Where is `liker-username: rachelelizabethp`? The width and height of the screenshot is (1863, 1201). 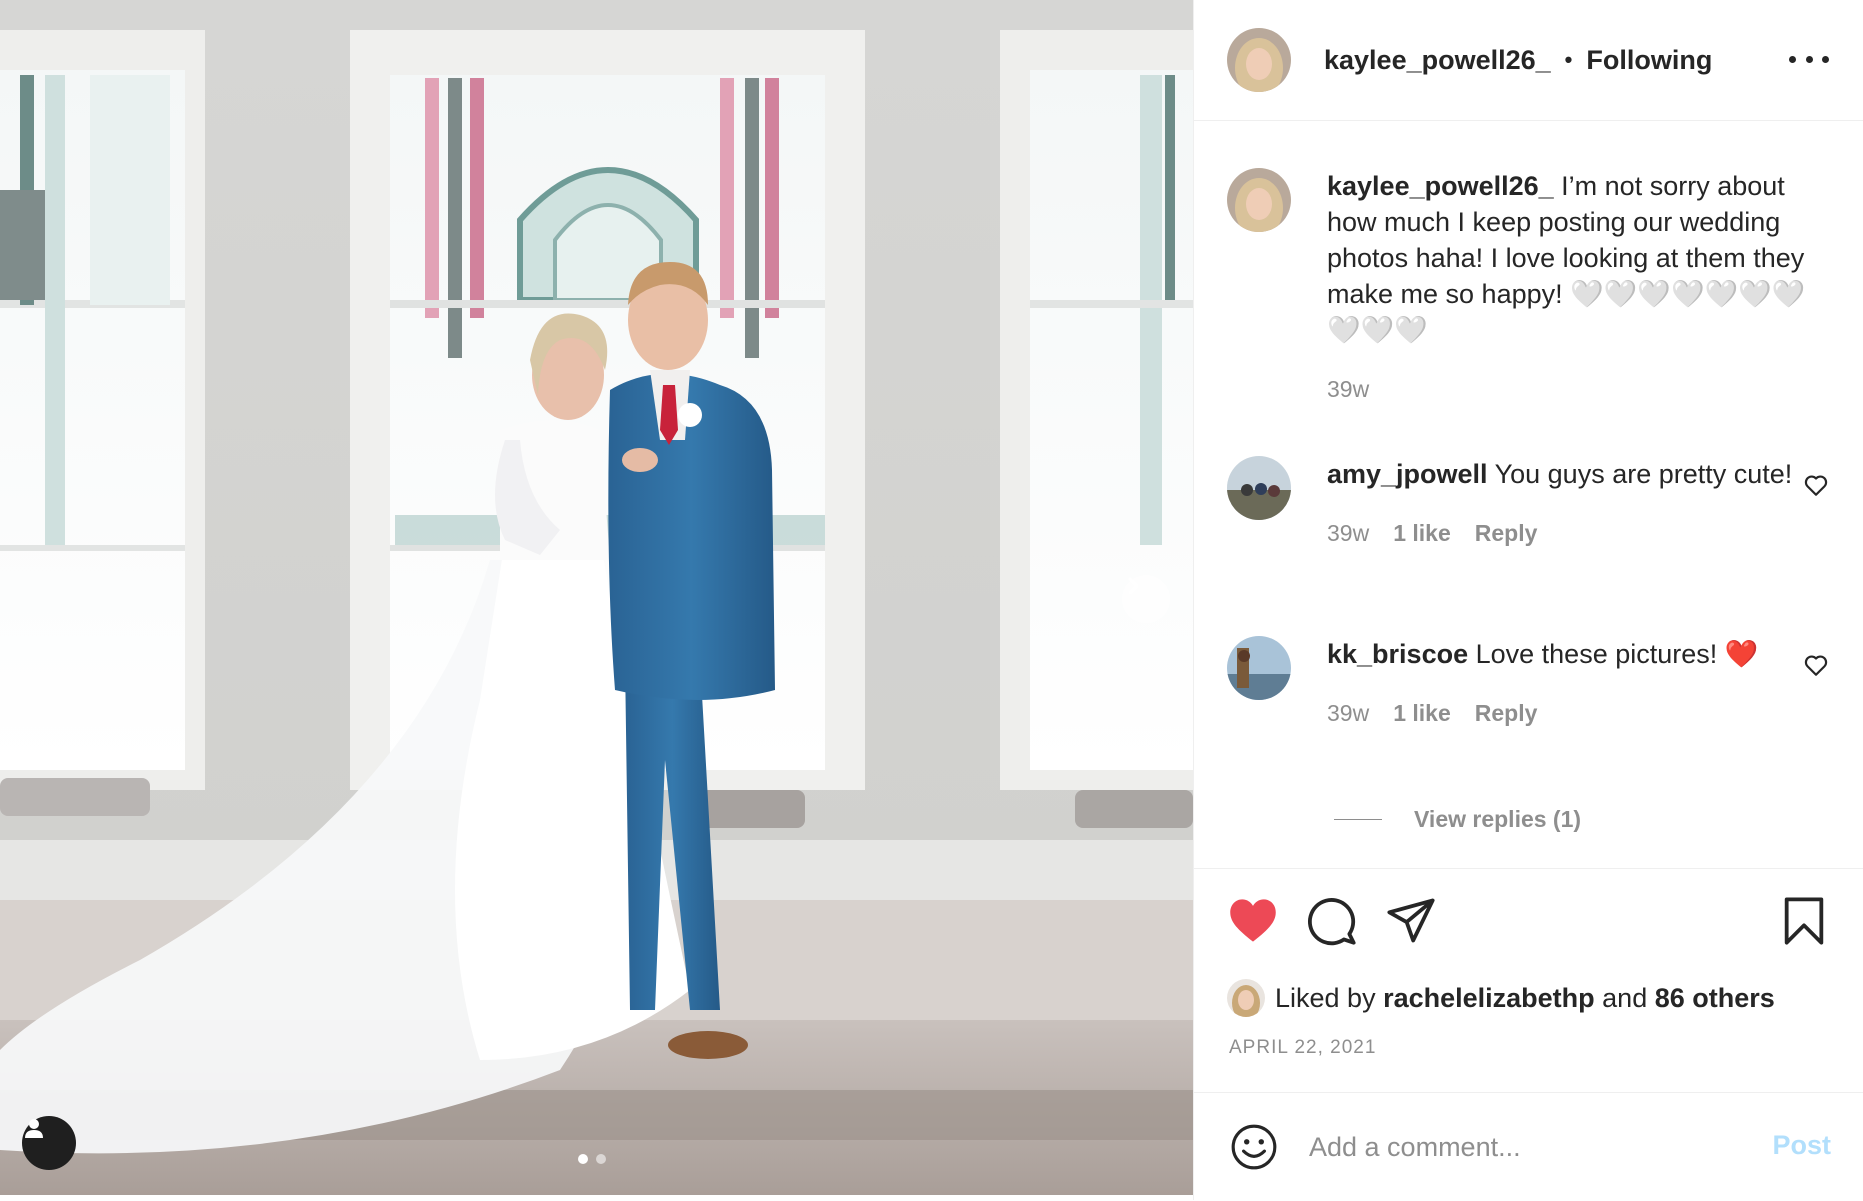
liker-username: rachelelizabethp is located at coordinates (1489, 998).